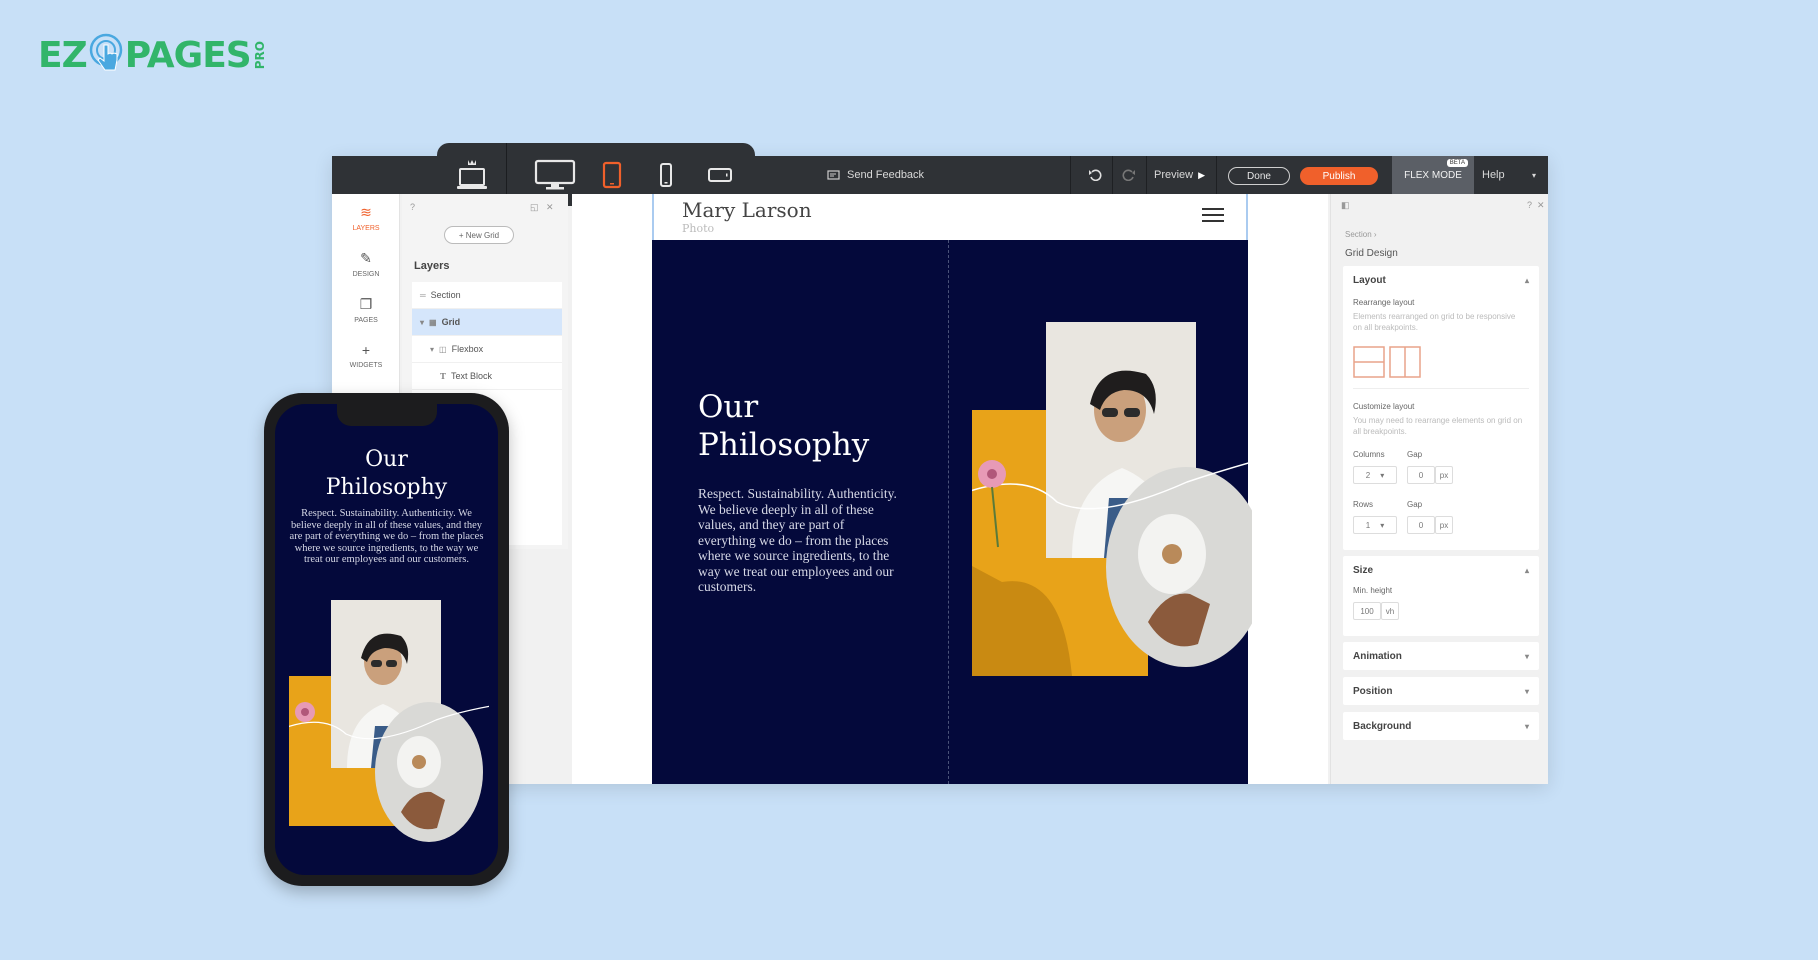 This screenshot has height=960, width=1818. I want to click on hamburger-menu-icon, so click(1213, 216).